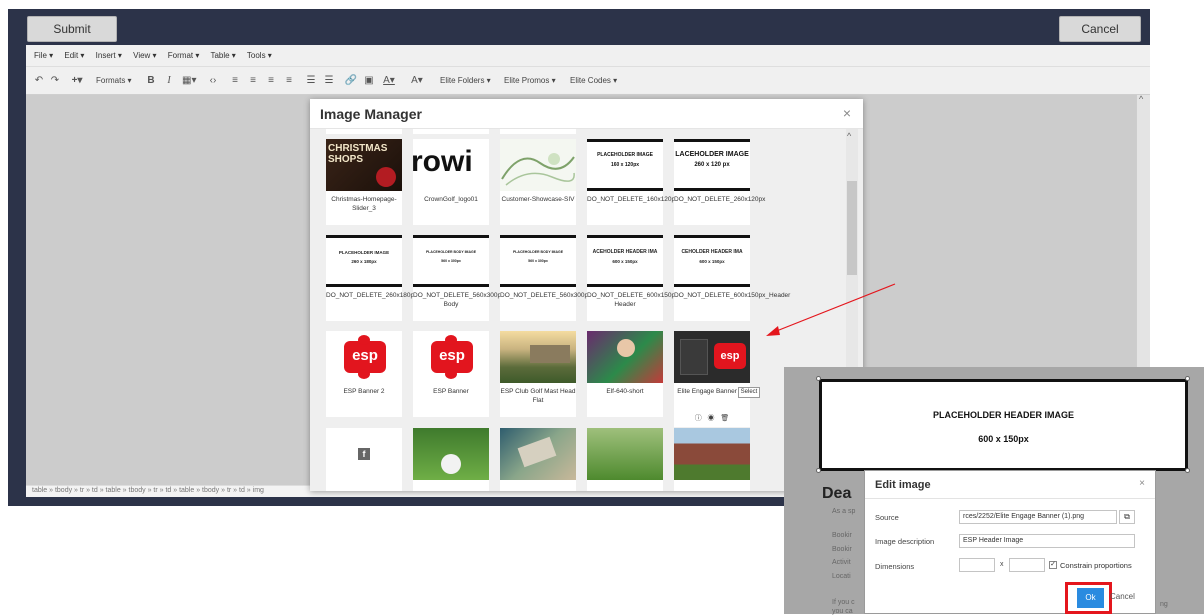 This screenshot has width=1204, height=615. I want to click on insert-plus-icon: +▾, so click(77, 81).